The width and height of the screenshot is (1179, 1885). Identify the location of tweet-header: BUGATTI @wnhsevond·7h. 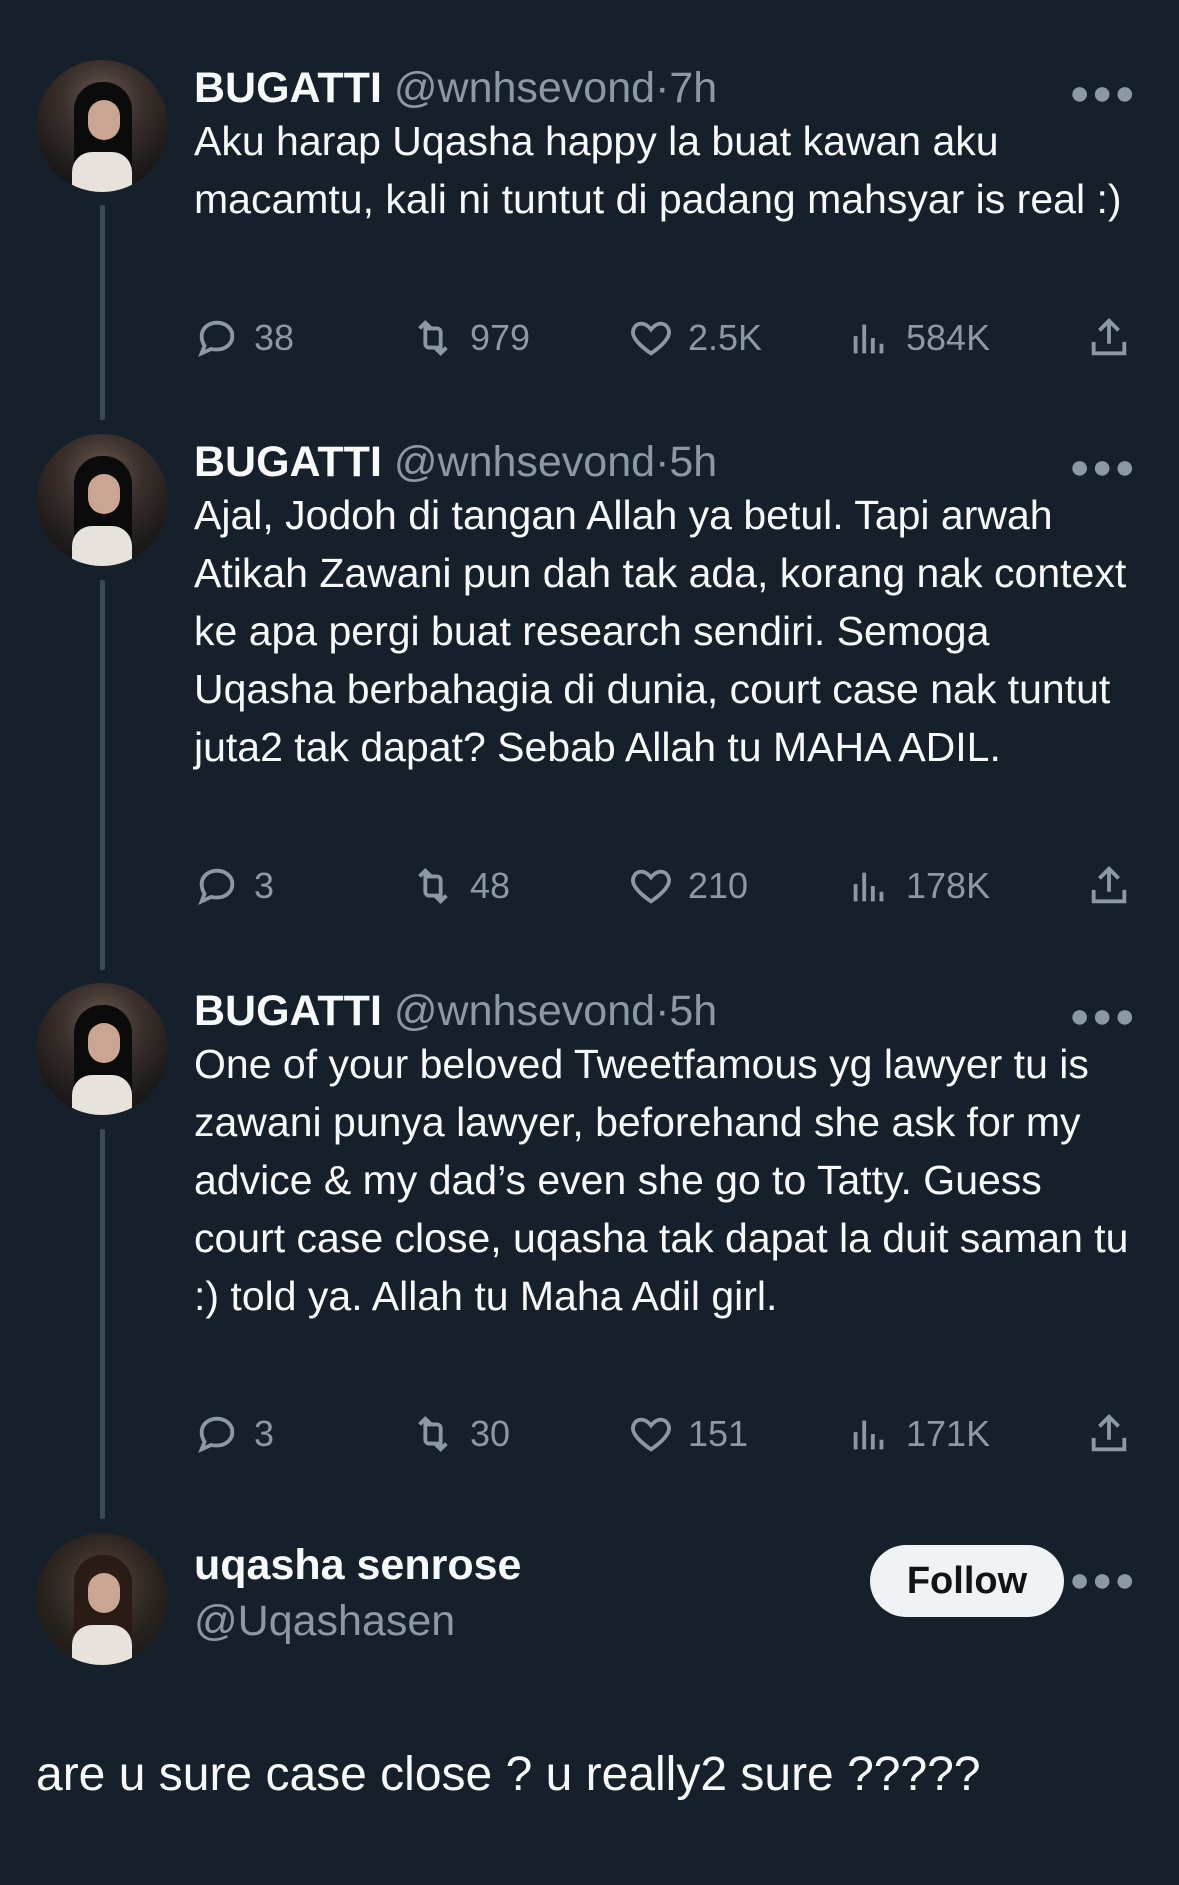
(455, 88).